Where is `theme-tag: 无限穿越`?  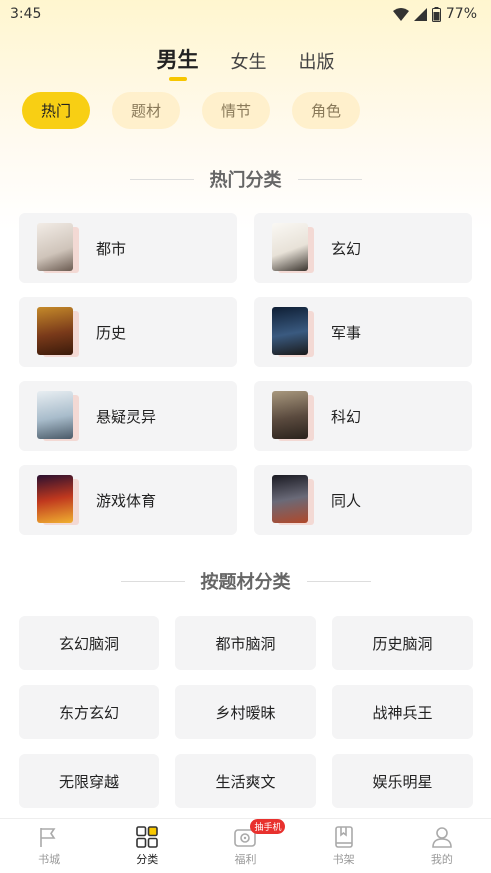 theme-tag: 无限穿越 is located at coordinates (89, 781).